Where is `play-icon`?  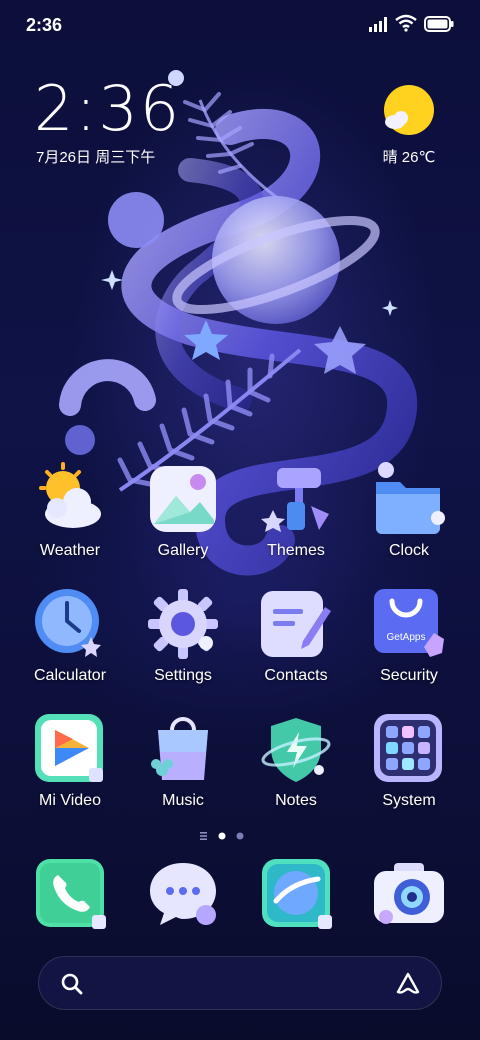
play-icon is located at coordinates (70, 749).